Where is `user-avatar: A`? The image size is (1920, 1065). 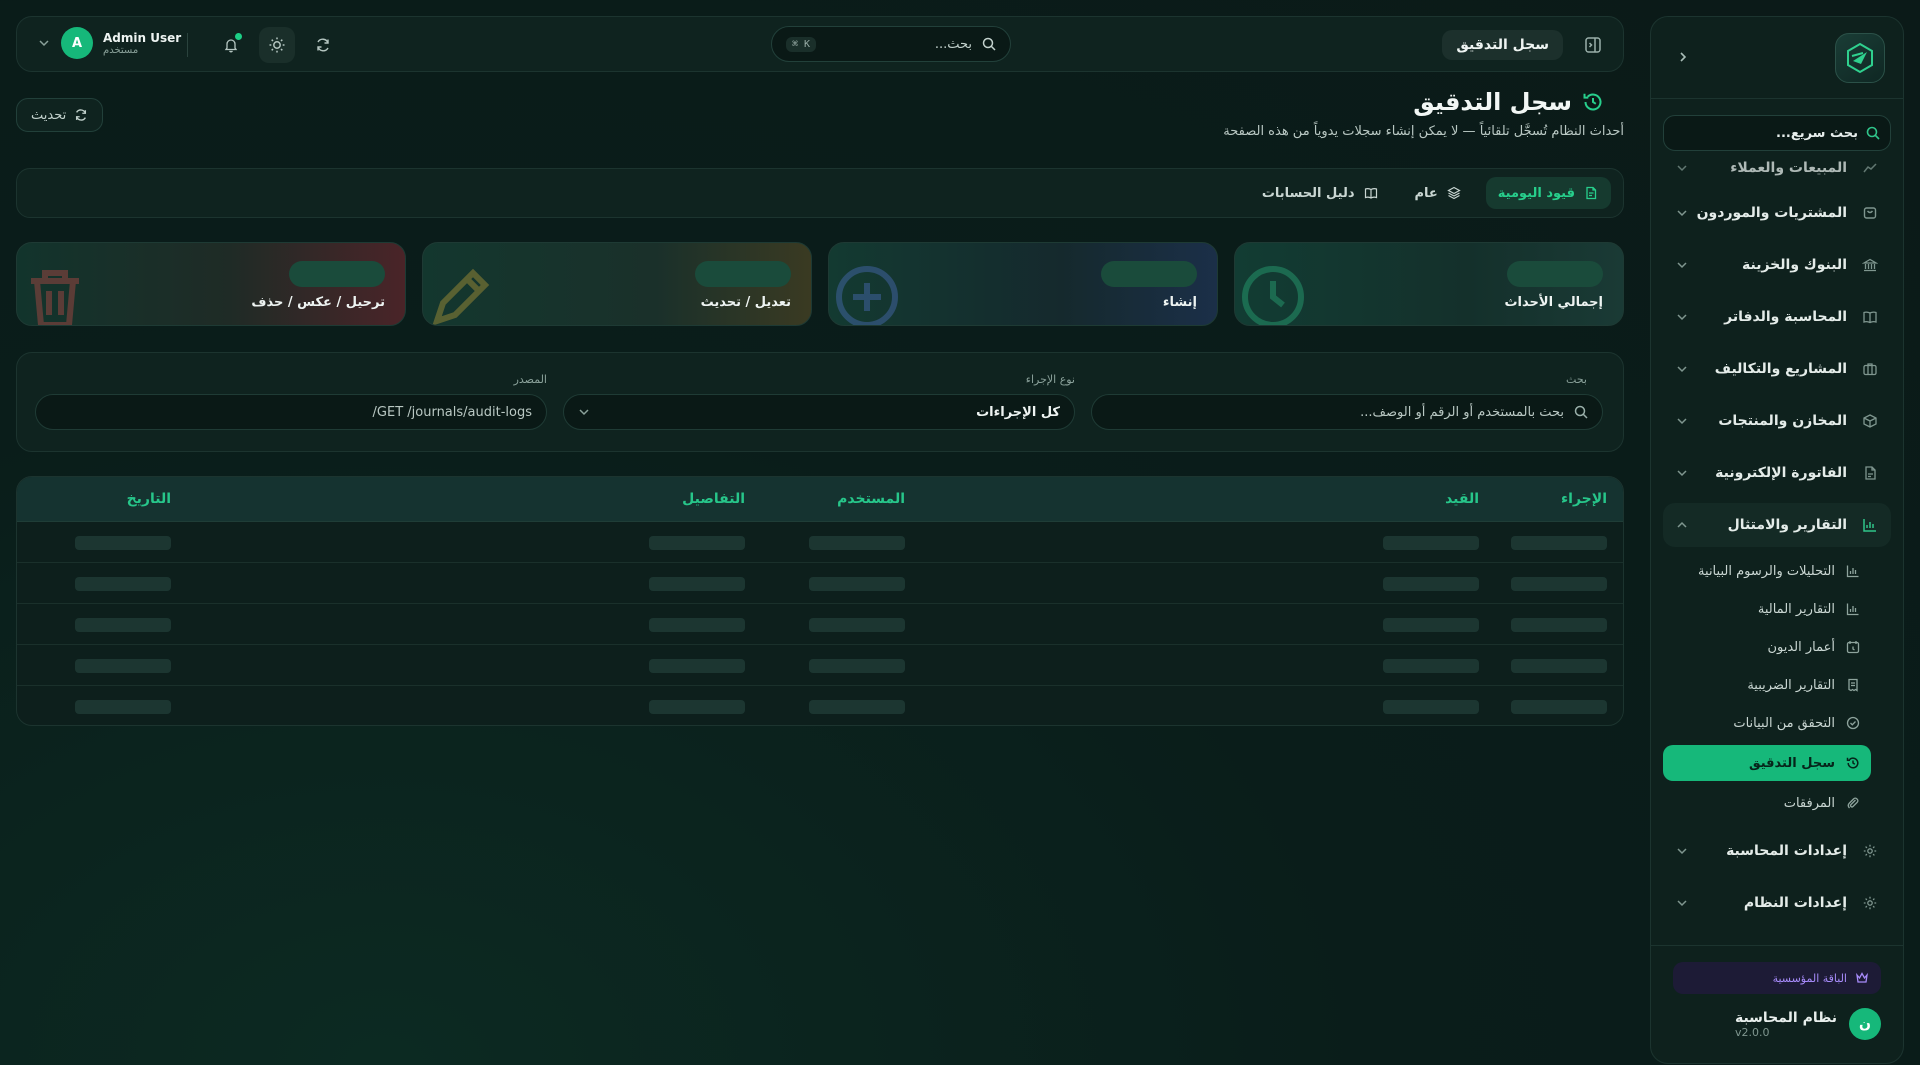 user-avatar: A is located at coordinates (77, 43).